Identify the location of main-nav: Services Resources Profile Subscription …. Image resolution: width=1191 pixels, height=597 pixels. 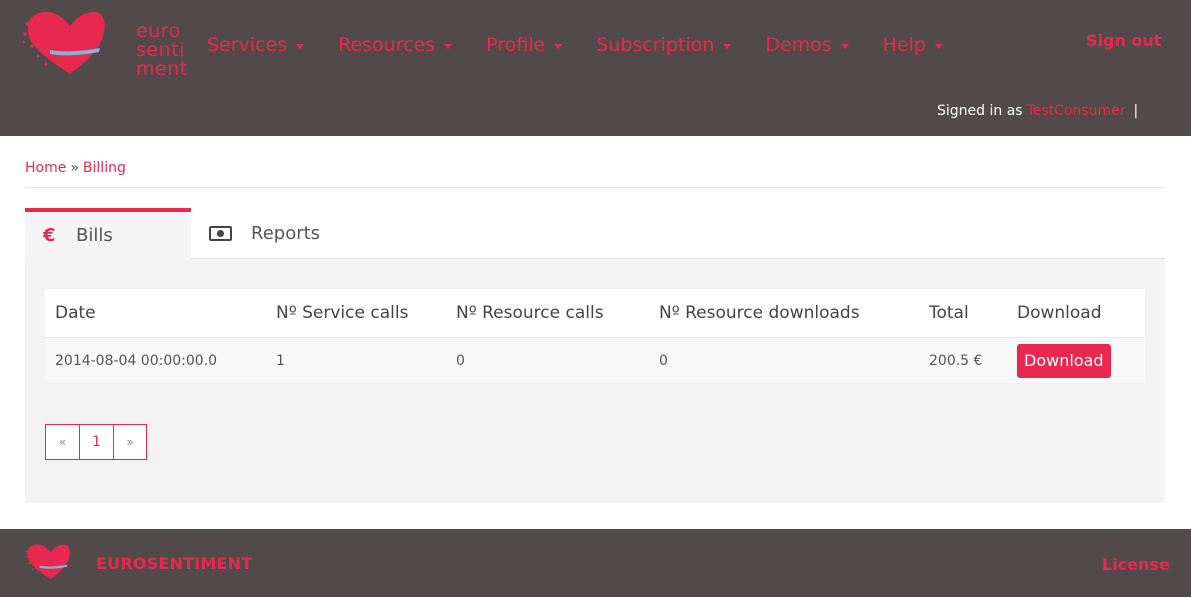
(592, 45).